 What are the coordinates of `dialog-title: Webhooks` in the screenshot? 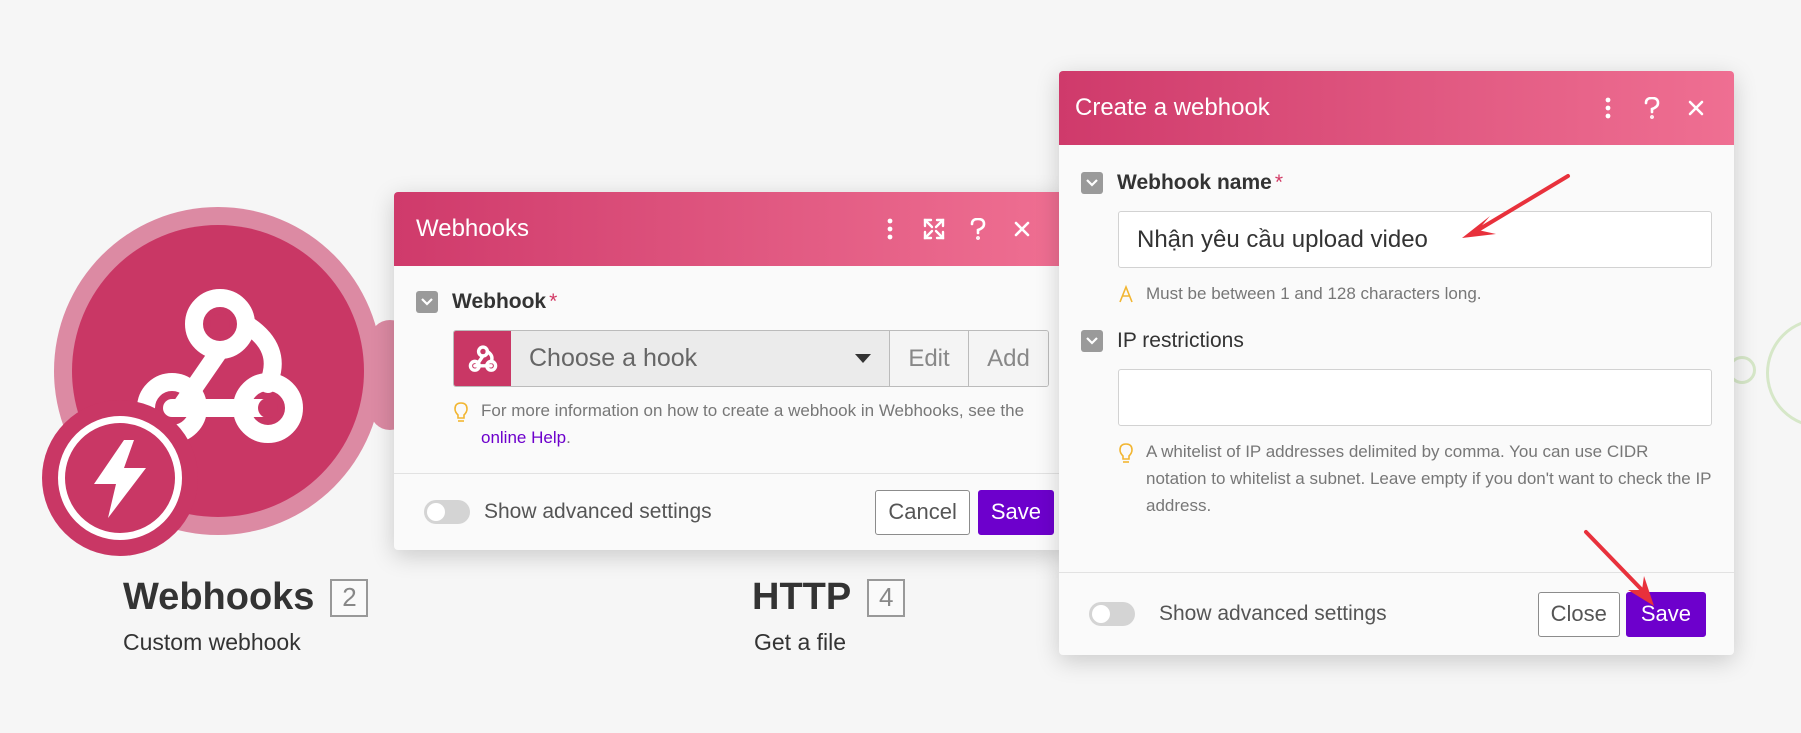 It's located at (472, 228).